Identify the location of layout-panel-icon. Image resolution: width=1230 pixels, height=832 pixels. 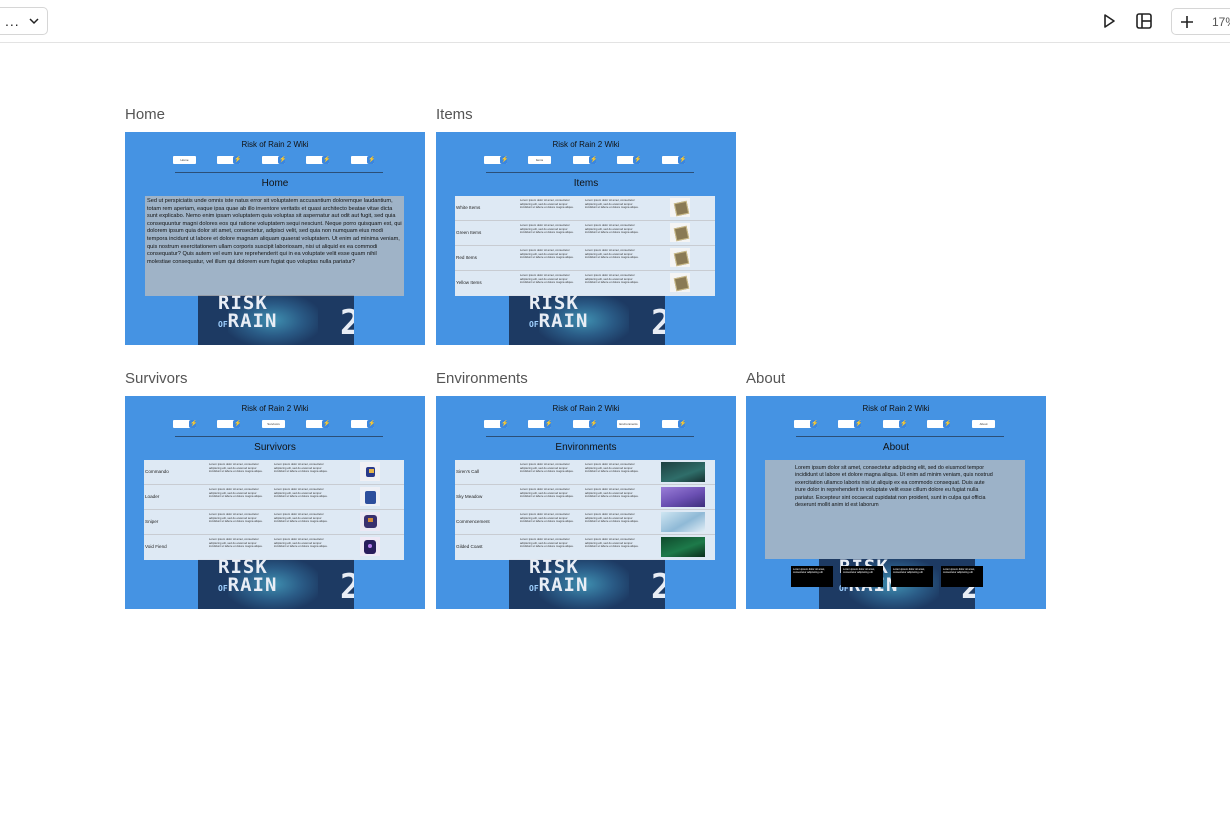
(1144, 21).